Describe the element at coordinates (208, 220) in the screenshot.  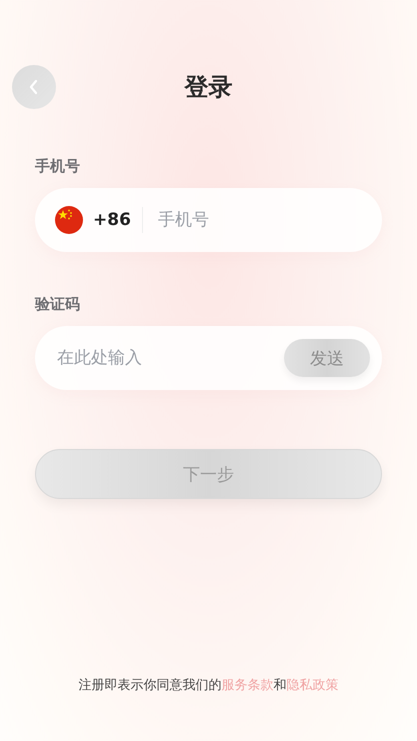
I see `phone-field: +86 手机号` at that location.